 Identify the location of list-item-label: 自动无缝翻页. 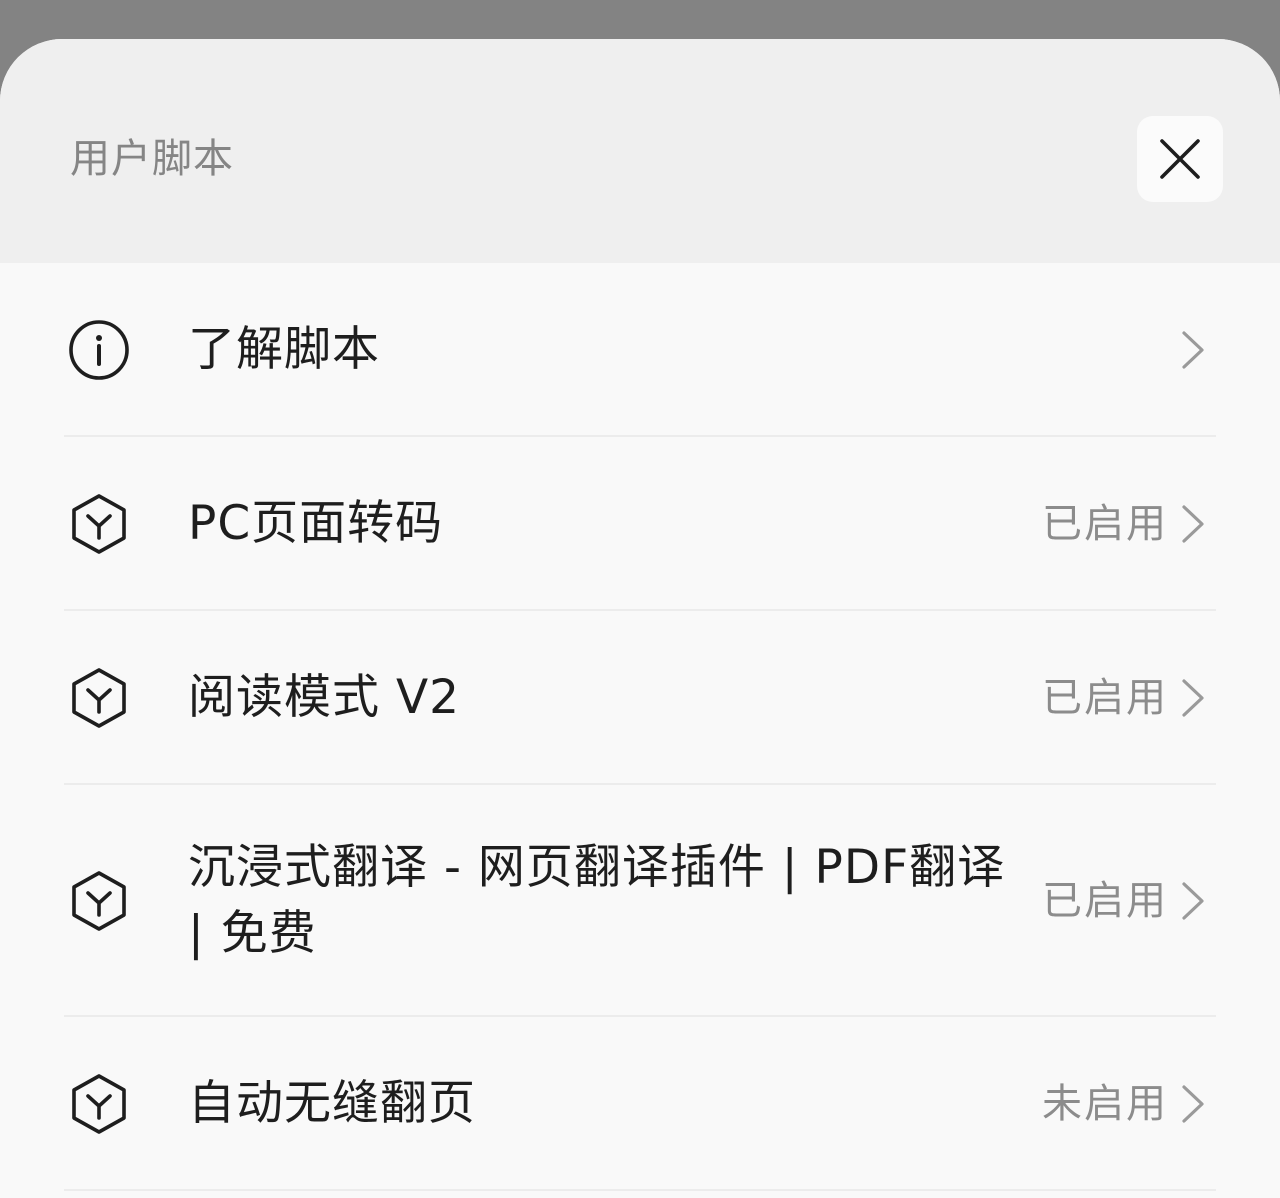
(332, 1103).